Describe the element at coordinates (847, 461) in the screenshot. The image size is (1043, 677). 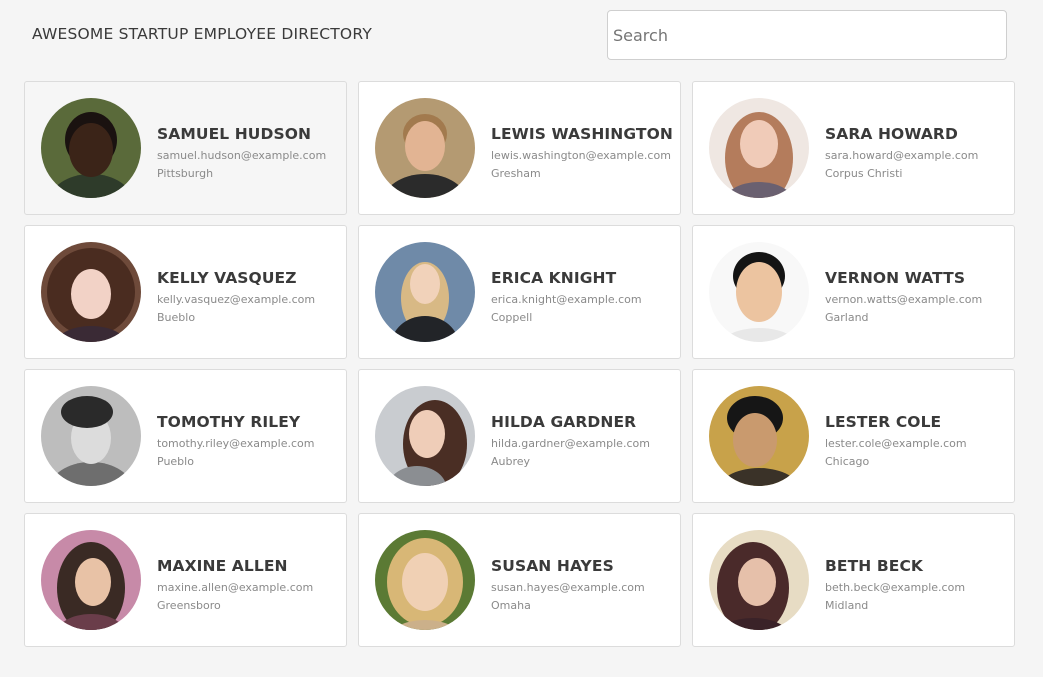
I see `employee-city: Chicago` at that location.